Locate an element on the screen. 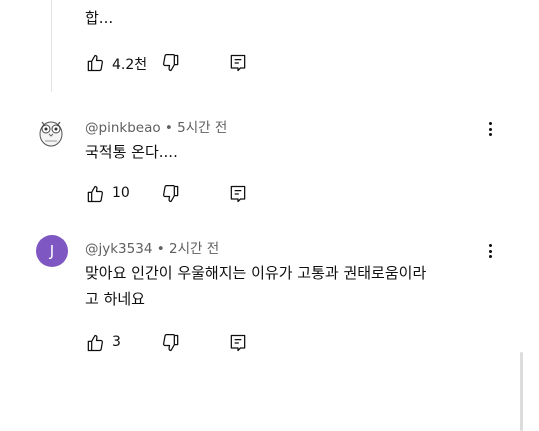  avatar: J is located at coordinates (52, 251).